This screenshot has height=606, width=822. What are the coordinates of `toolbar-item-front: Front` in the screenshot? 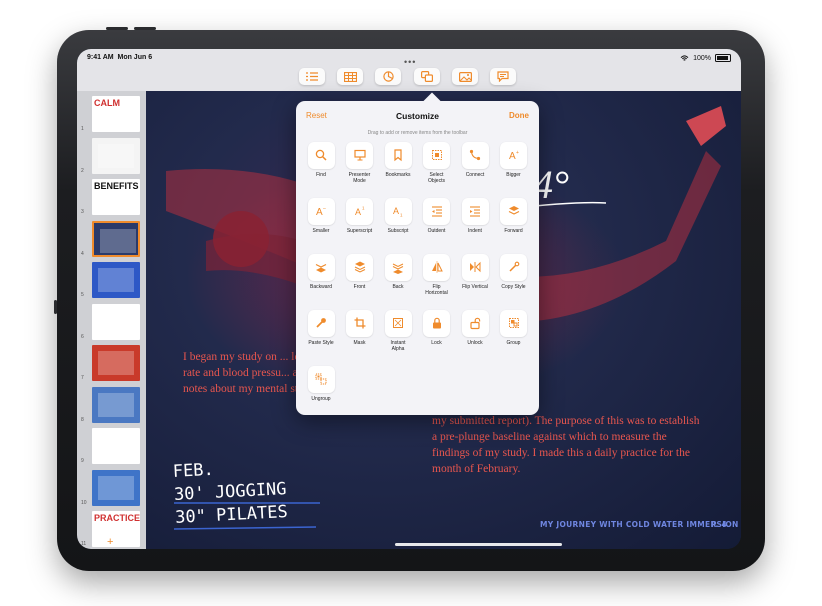 It's located at (360, 272).